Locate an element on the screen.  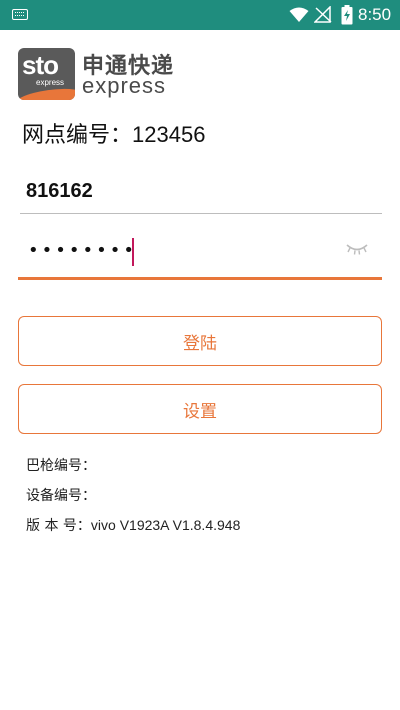
station-number: 网点编号：123456 is located at coordinates (113, 133).